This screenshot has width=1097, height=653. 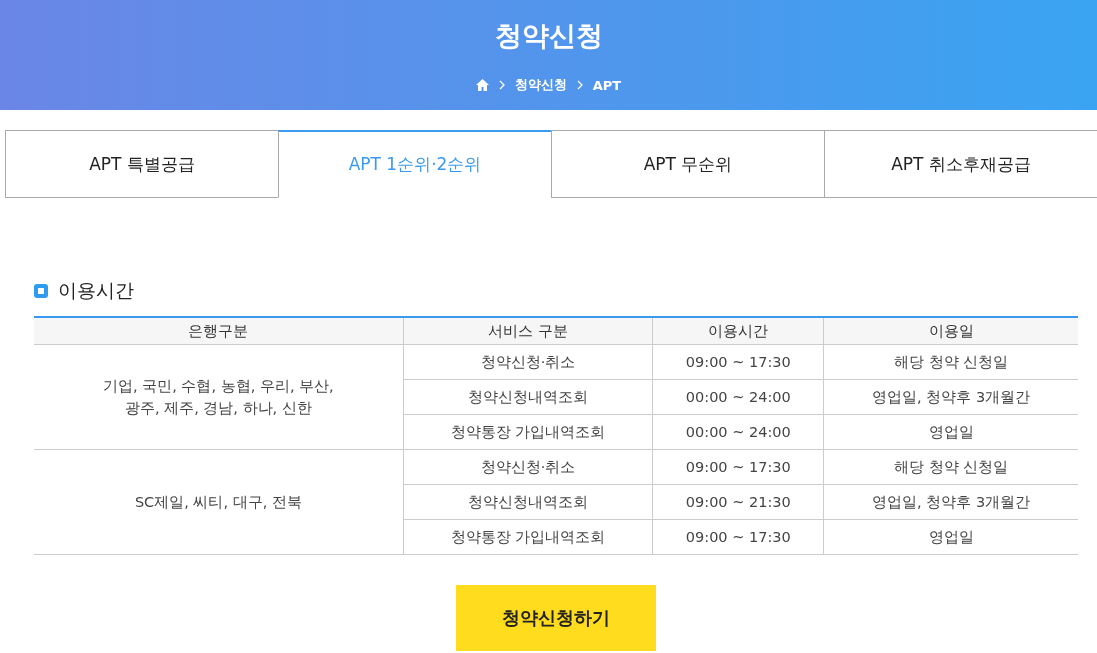 What do you see at coordinates (219, 397) in the screenshot?
I see `table-cell: 기업, 국민, 수협, 농협, 우리, 부산, 광주, 제주, 경남, 하나, 신한` at bounding box center [219, 397].